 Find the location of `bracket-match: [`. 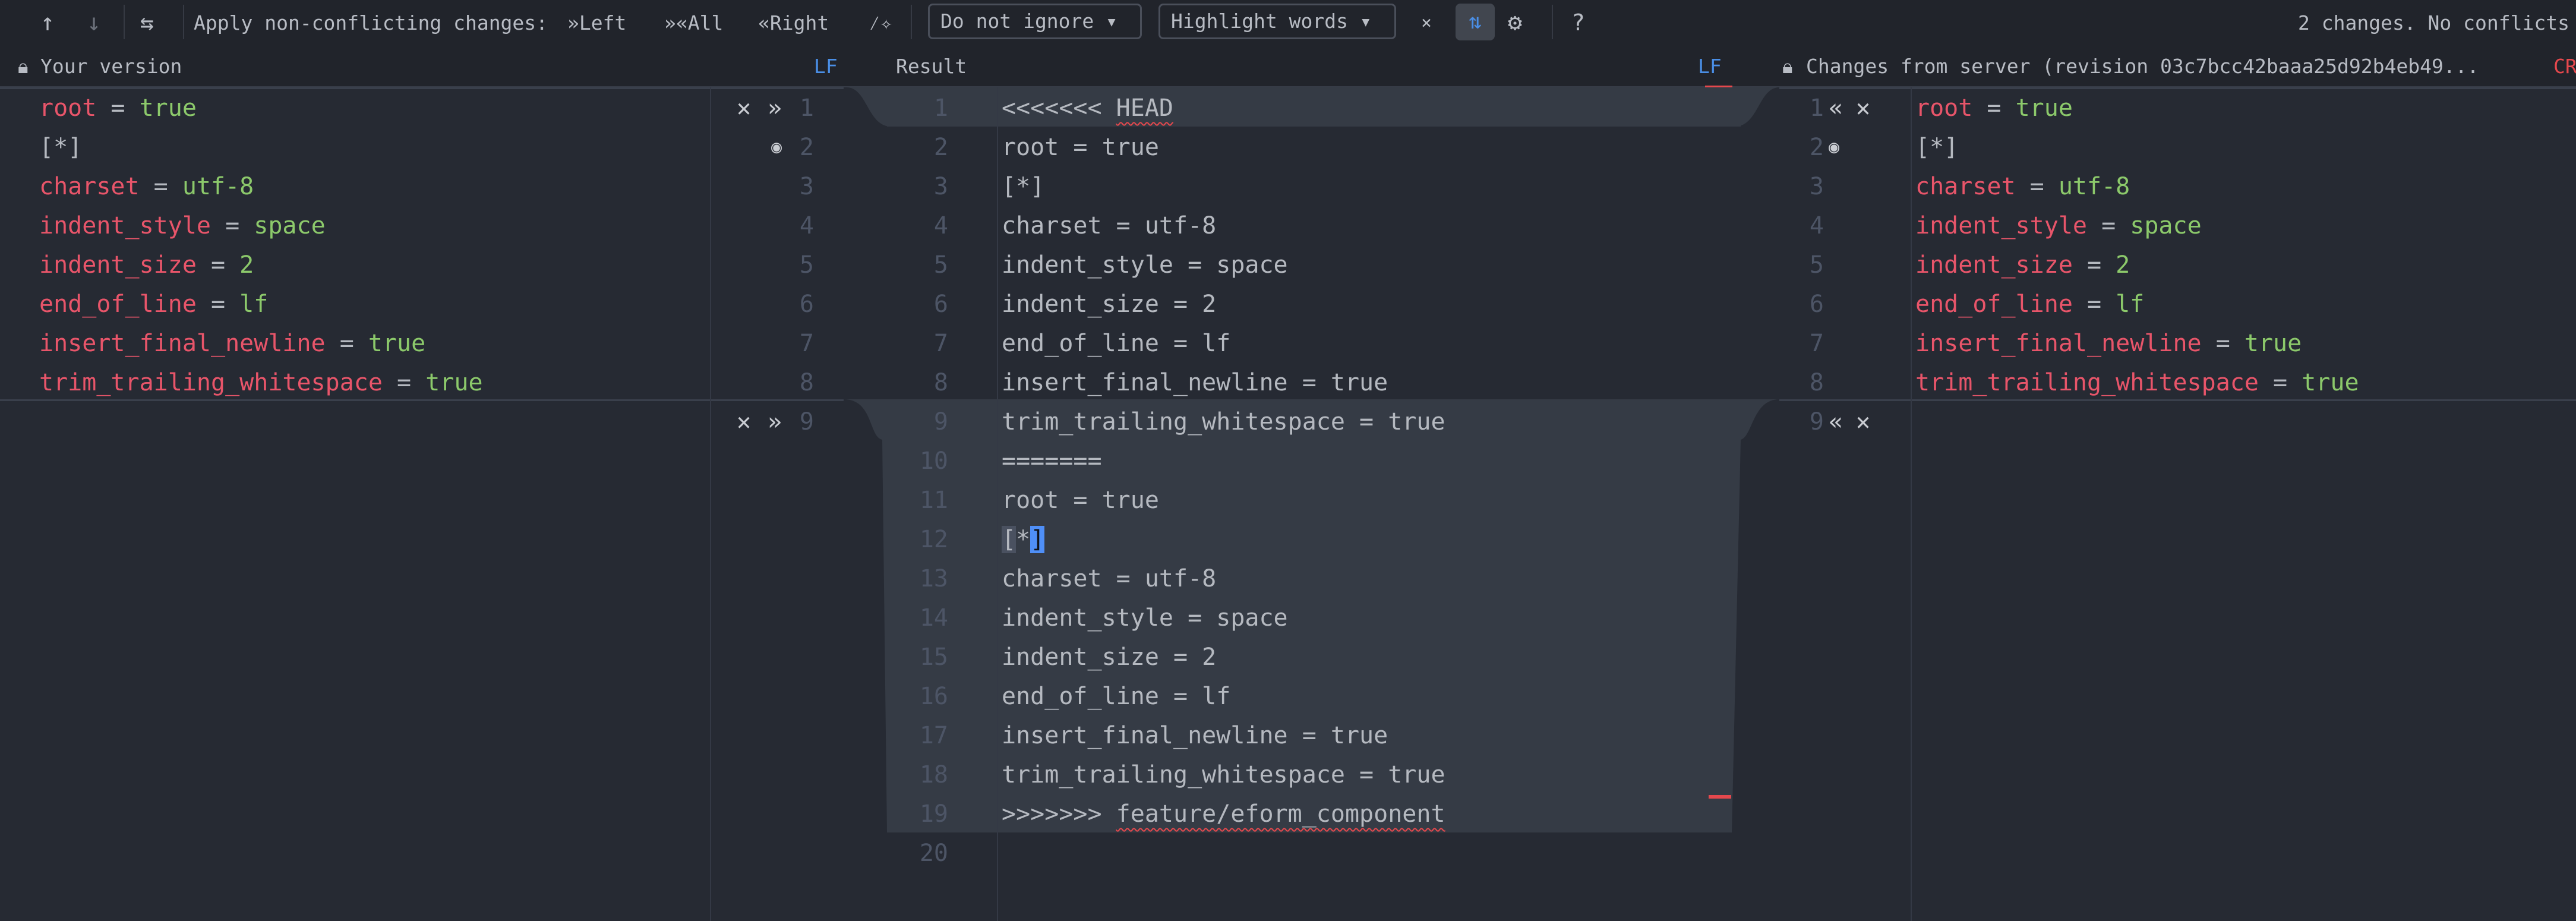

bracket-match: [ is located at coordinates (1009, 540).